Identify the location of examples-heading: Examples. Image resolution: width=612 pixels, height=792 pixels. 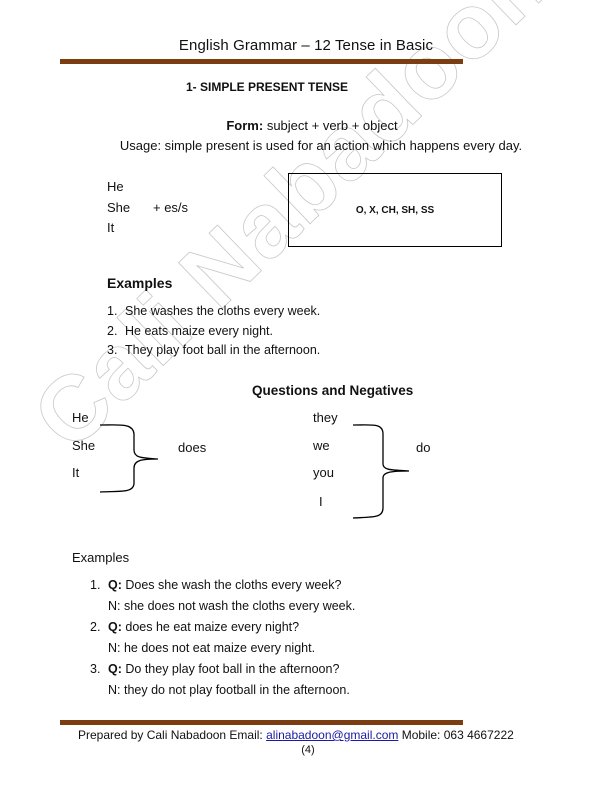
(140, 283).